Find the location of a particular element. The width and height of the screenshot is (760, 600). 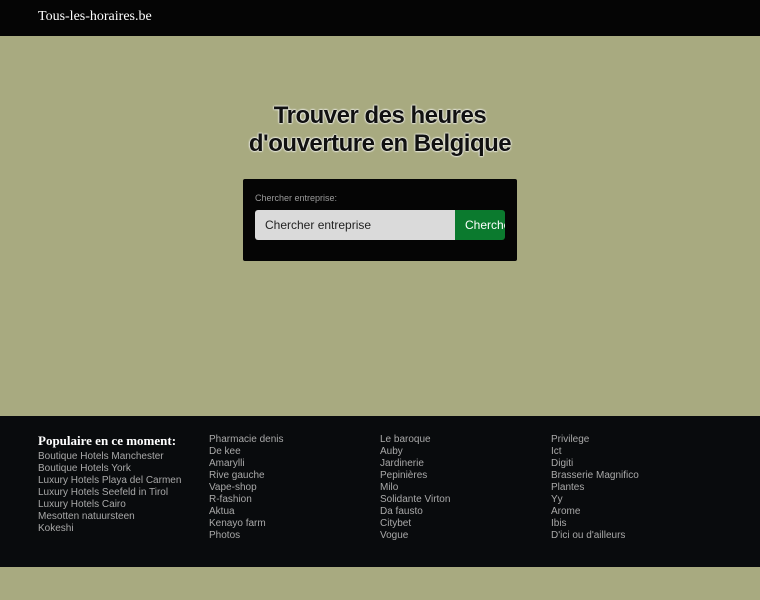

footer-link: Boutique Hotels York is located at coordinates (109, 469).